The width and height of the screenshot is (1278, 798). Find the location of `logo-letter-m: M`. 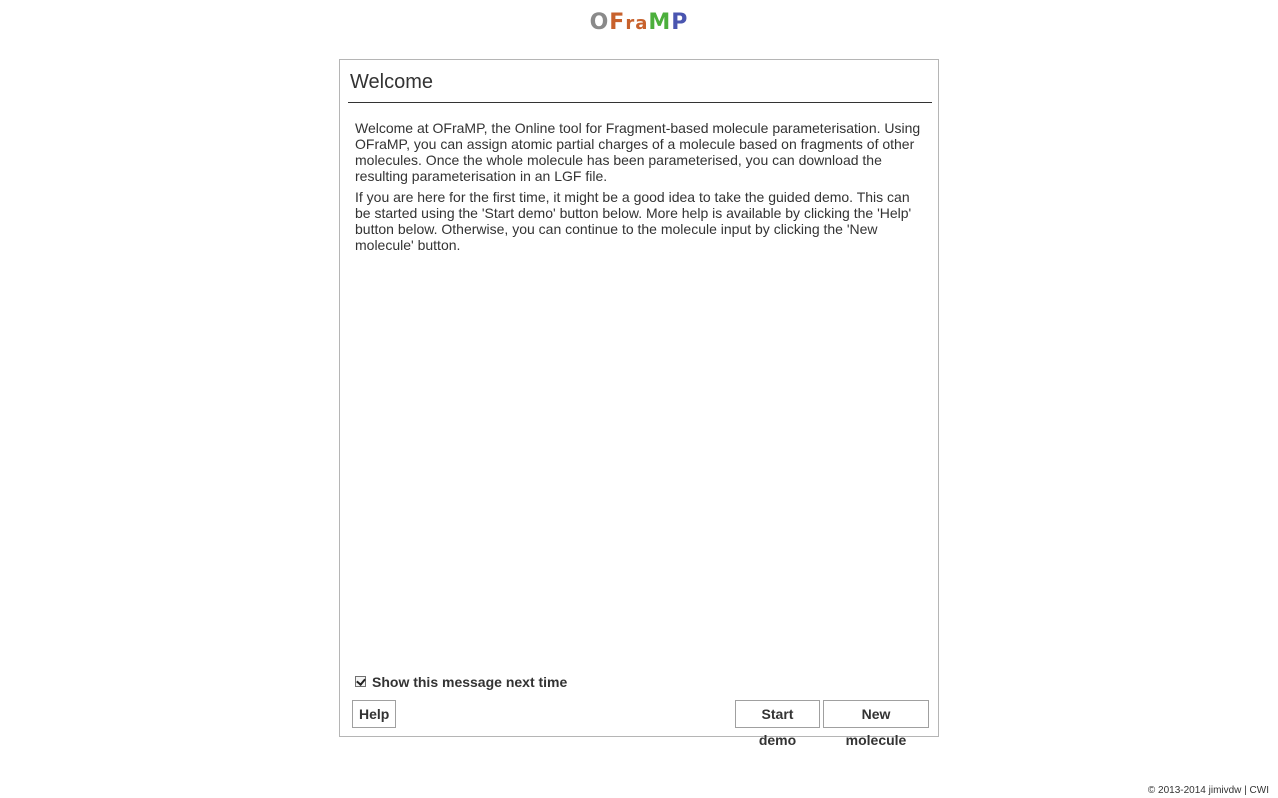

logo-letter-m: M is located at coordinates (660, 22).